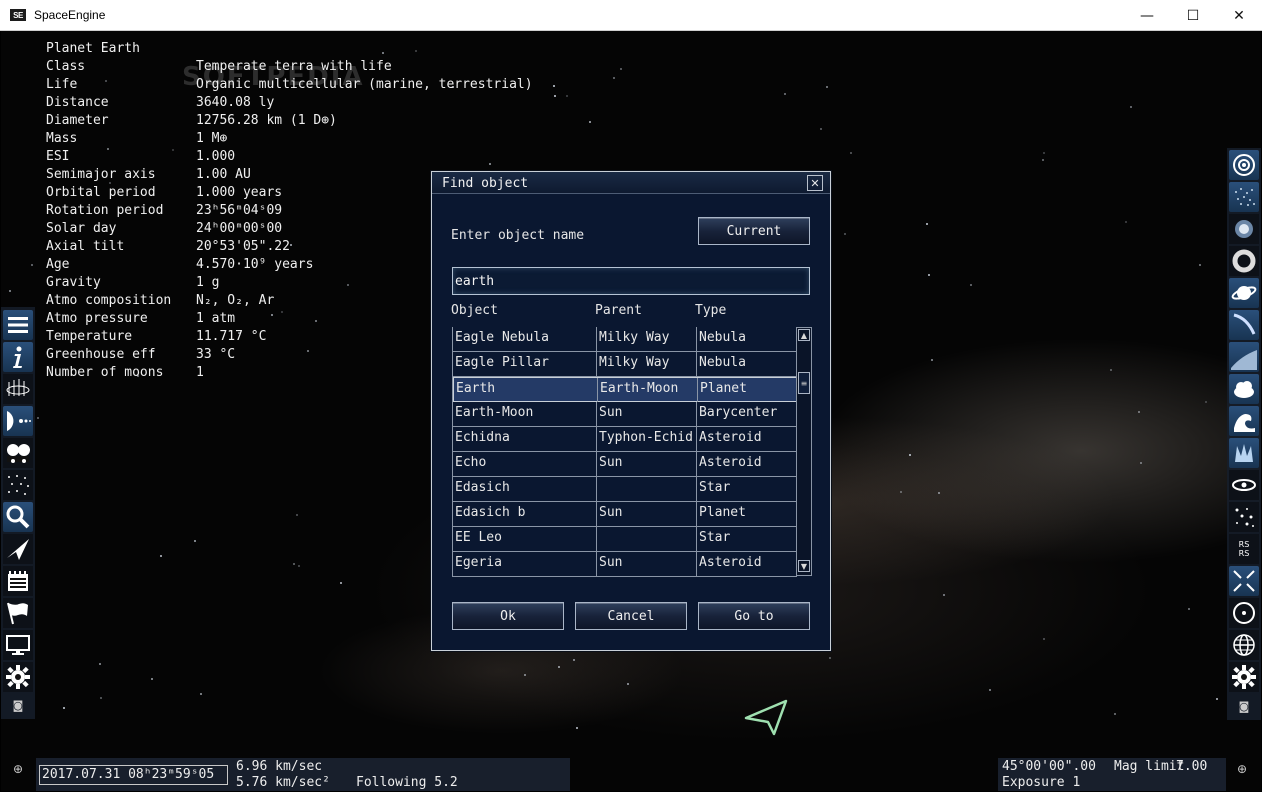  I want to click on result-row: Edasich Star, so click(625, 489).